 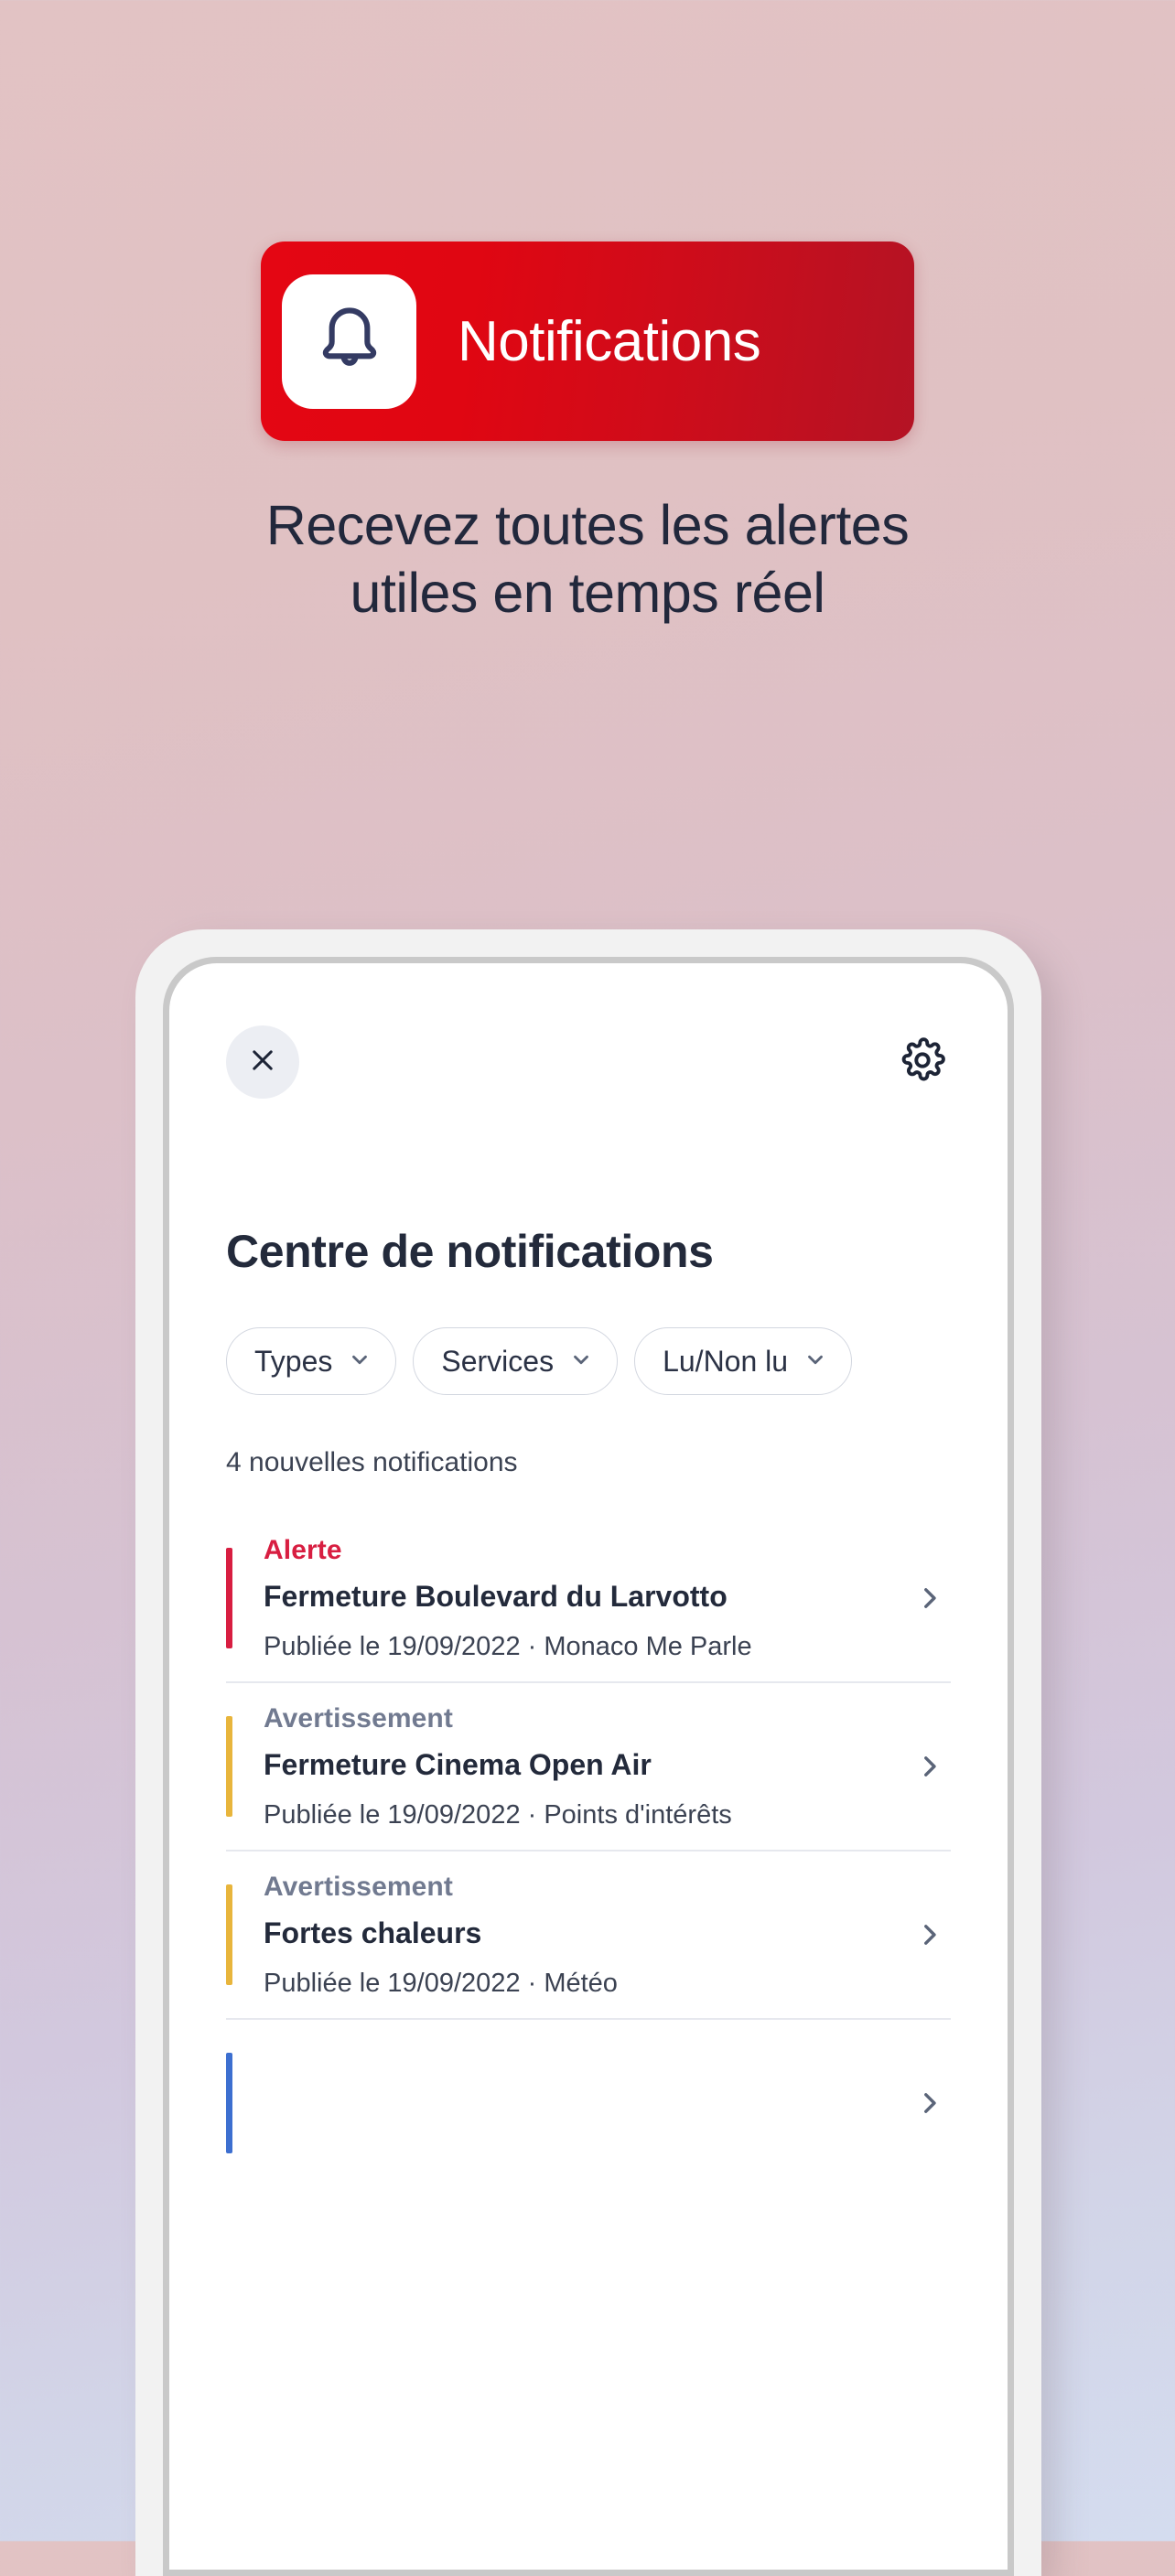 What do you see at coordinates (293, 1361) in the screenshot?
I see `filter-chip-types-label: Types` at bounding box center [293, 1361].